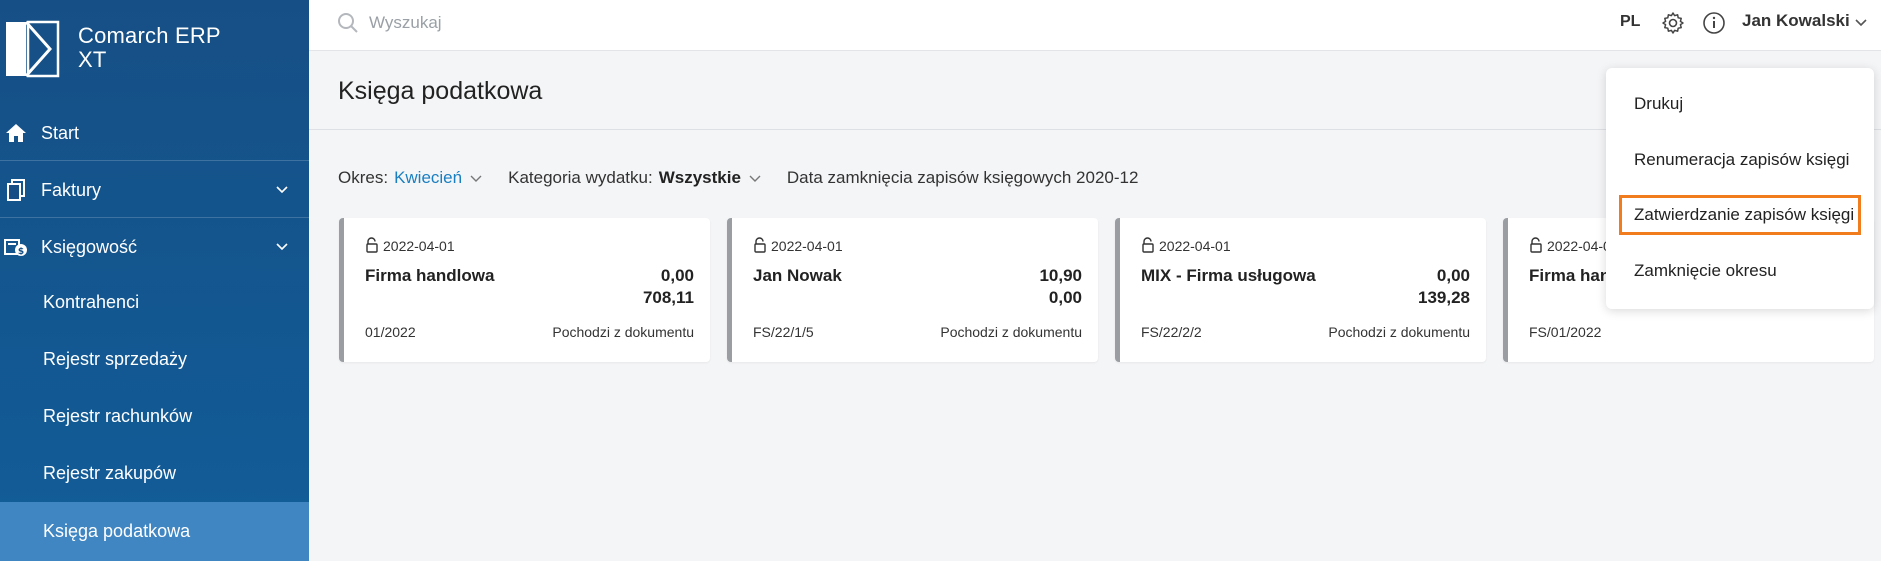 This screenshot has width=1881, height=561. What do you see at coordinates (154, 247) in the screenshot?
I see `sidebar-item-ksiegowosc: $ Księgowość` at bounding box center [154, 247].